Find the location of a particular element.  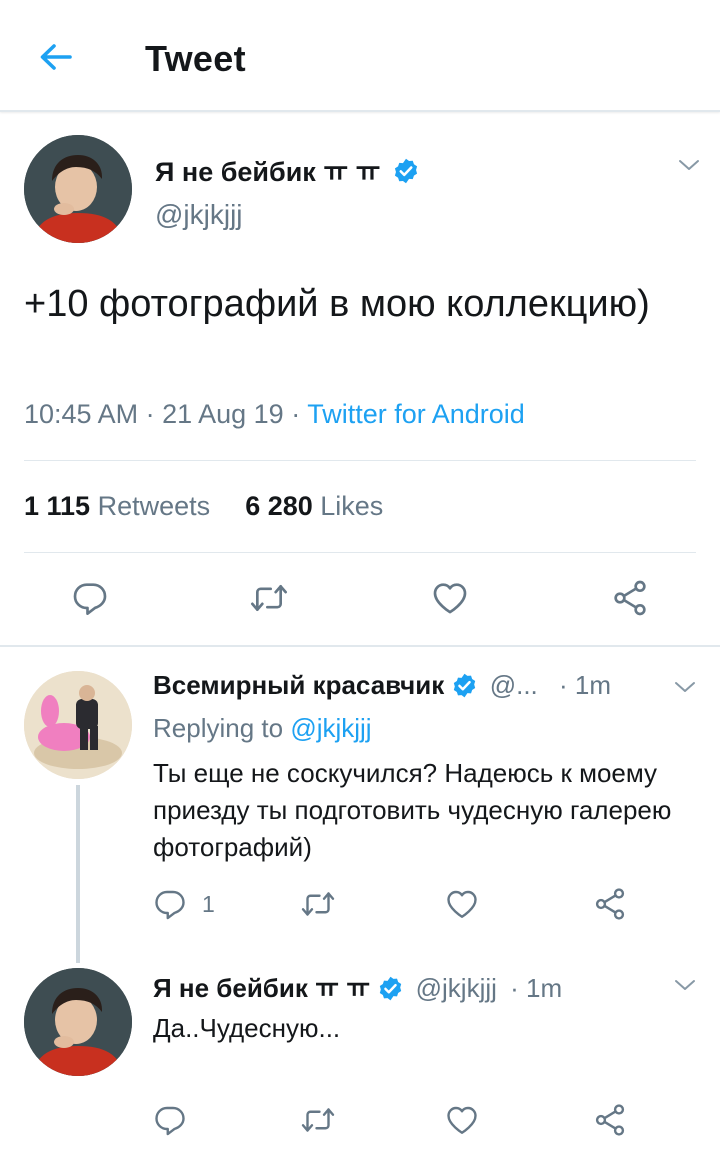

likes-label: Likes is located at coordinates (352, 506).